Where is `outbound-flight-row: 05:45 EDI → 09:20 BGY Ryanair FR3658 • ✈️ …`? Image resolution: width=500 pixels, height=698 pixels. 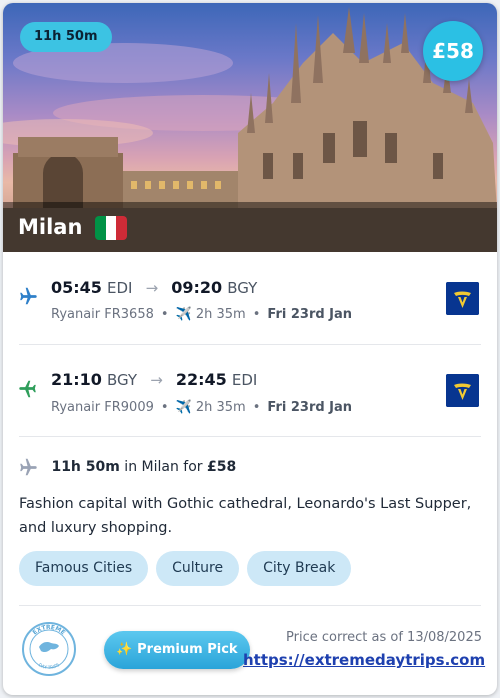 outbound-flight-row: 05:45 EDI → 09:20 BGY Ryanair FR3658 • ✈️ … is located at coordinates (250, 296).